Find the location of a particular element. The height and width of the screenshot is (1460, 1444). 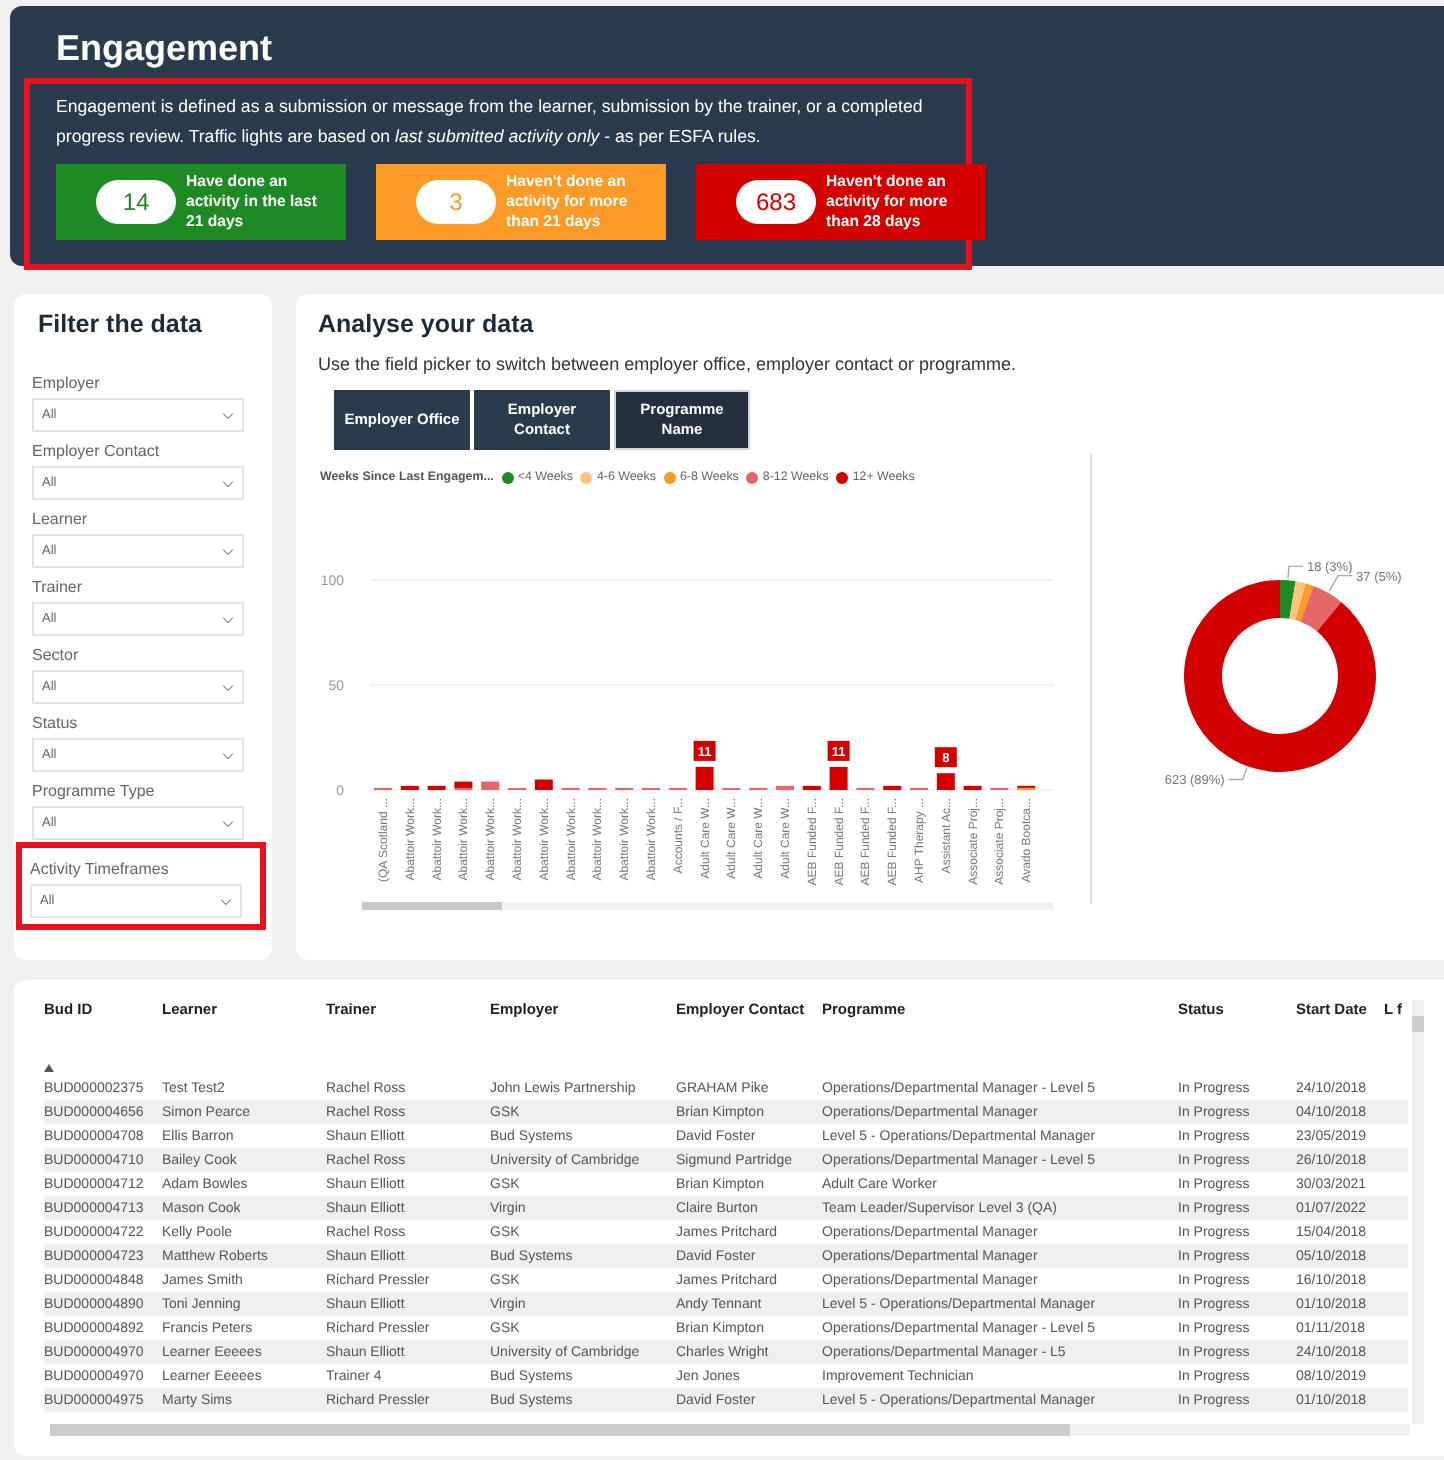

filter-label: Programme Type is located at coordinates (93, 792).